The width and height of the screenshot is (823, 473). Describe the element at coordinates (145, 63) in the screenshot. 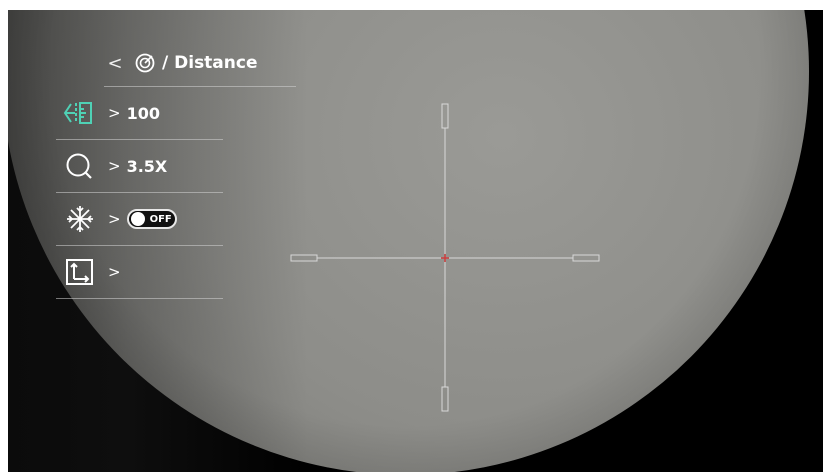

I see `target-icon` at that location.